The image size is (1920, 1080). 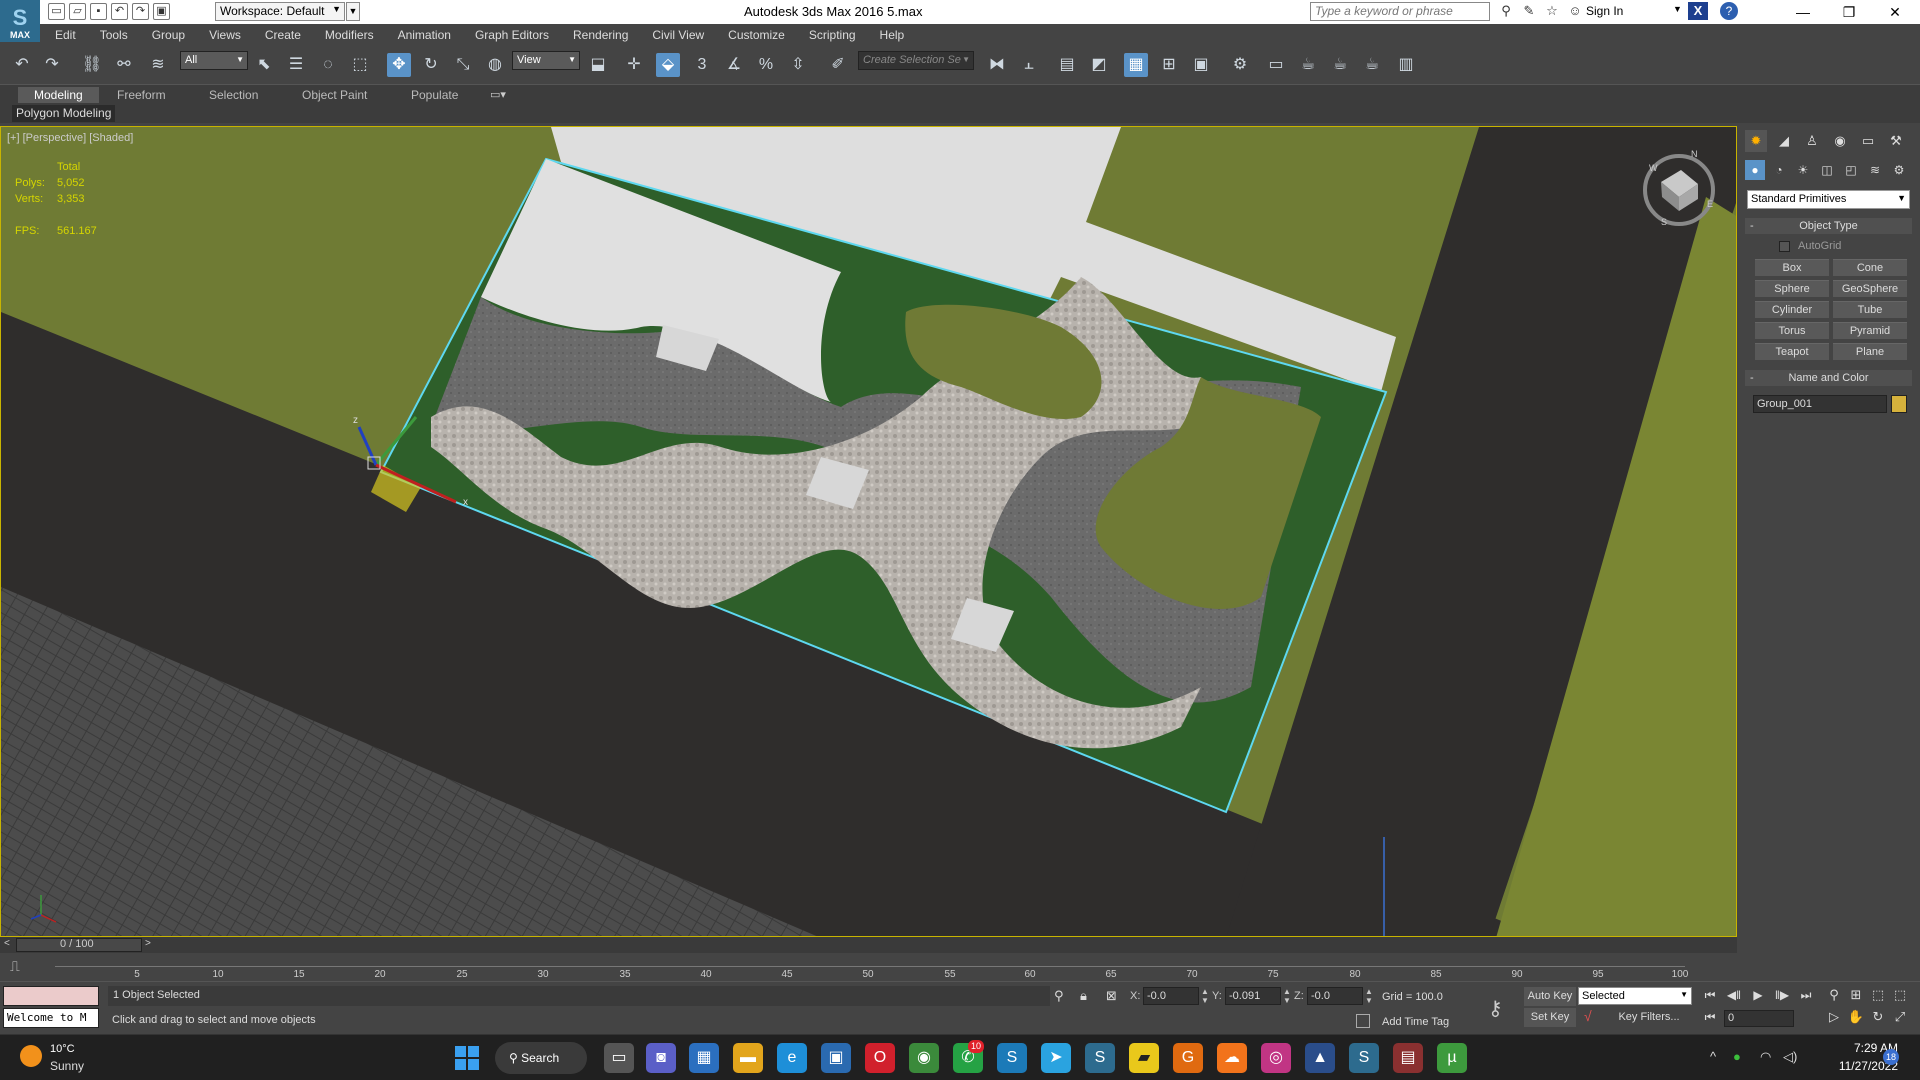 What do you see at coordinates (434, 95) in the screenshot?
I see `tab-populate: Populate` at bounding box center [434, 95].